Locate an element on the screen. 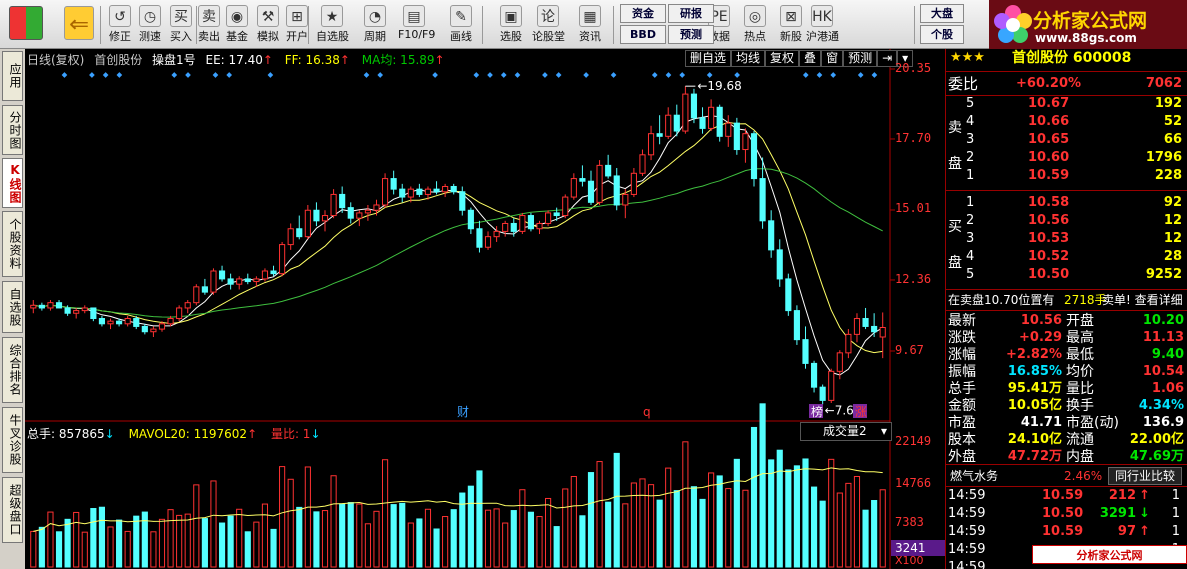 The width and height of the screenshot is (1187, 569). chart-toolbar-button: 均线 is located at coordinates (748, 58).